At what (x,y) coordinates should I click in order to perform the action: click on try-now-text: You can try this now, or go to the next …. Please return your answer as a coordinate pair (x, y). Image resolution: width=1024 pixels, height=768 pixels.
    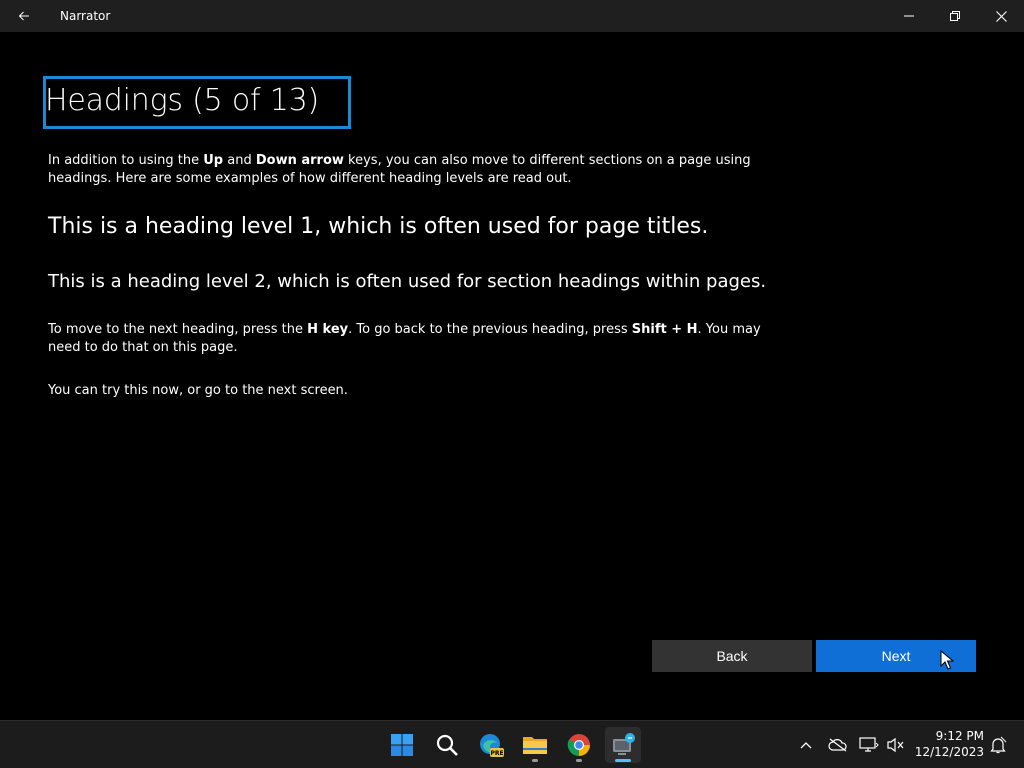
    Looking at the image, I should click on (198, 390).